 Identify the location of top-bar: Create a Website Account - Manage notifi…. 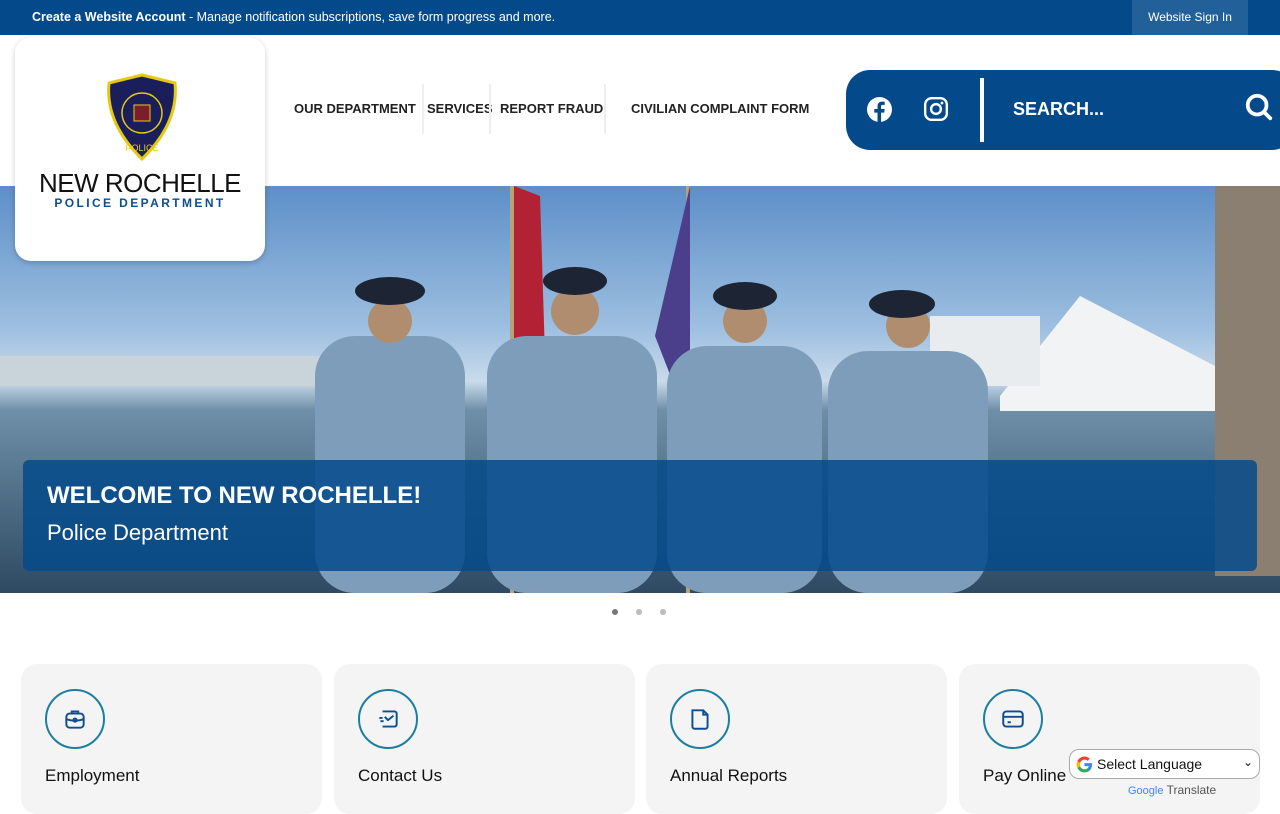
(640, 17).